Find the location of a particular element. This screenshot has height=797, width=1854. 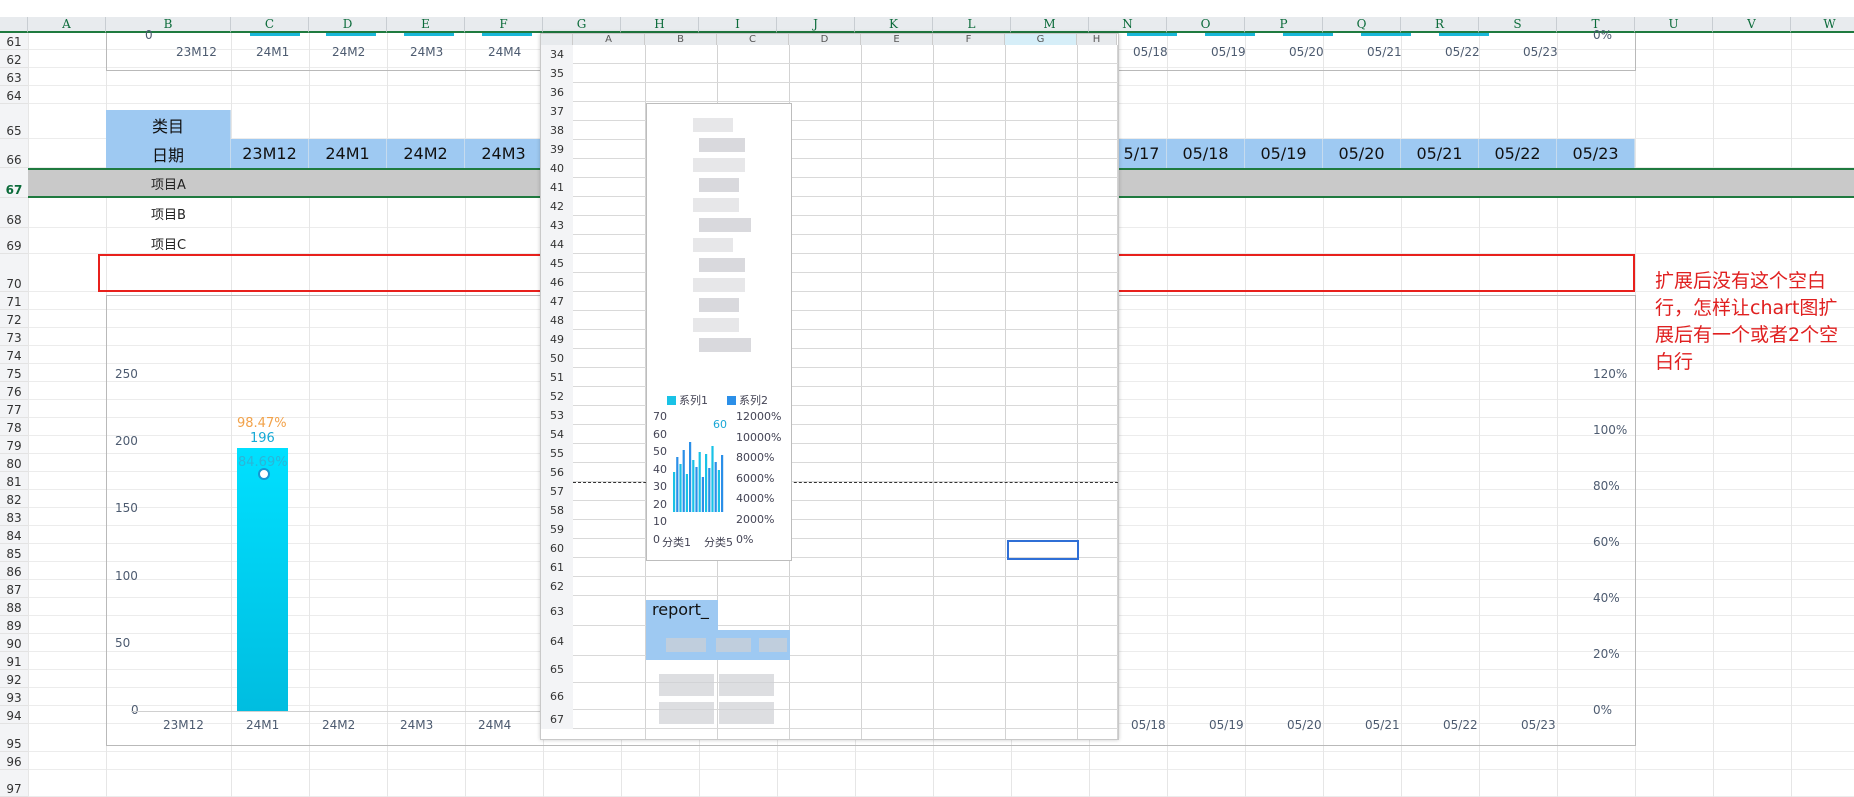

column-header-E: E is located at coordinates (426, 25).